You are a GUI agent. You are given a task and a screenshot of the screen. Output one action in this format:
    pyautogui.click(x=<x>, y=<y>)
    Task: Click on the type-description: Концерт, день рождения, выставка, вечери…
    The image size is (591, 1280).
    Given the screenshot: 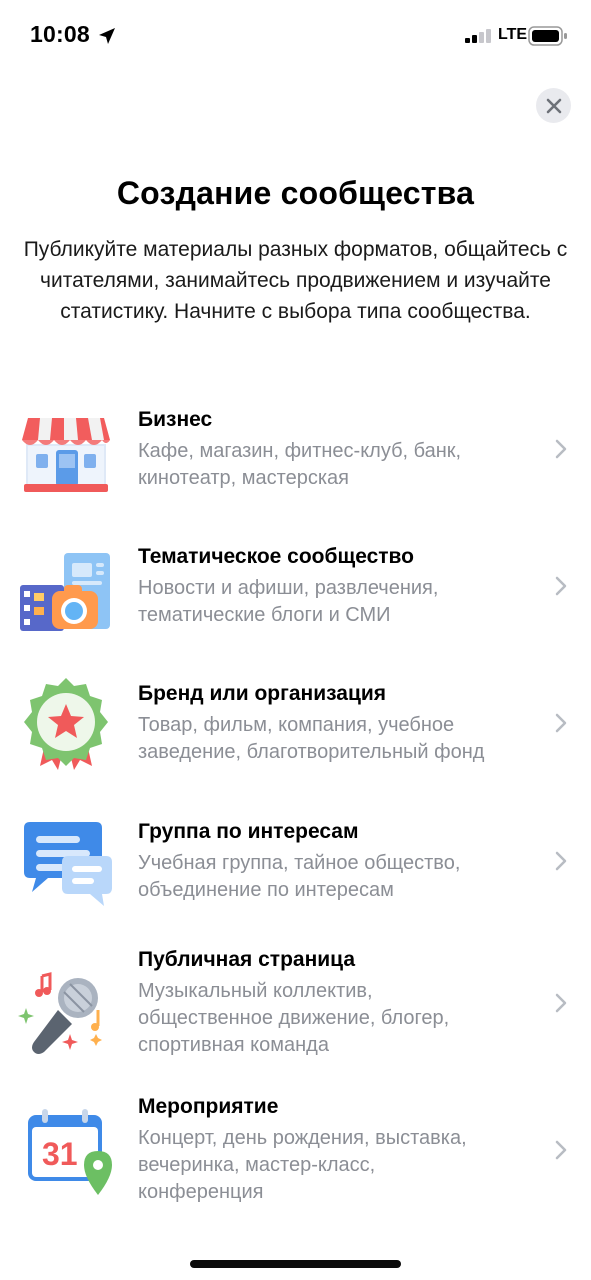 What is the action you would take?
    pyautogui.click(x=302, y=1165)
    